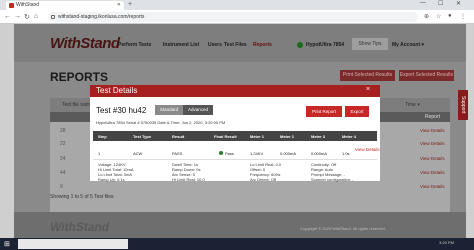 The height and width of the screenshot is (250, 474). Describe the element at coordinates (80, 227) in the screenshot. I see `footer-logo: WithStand` at that location.